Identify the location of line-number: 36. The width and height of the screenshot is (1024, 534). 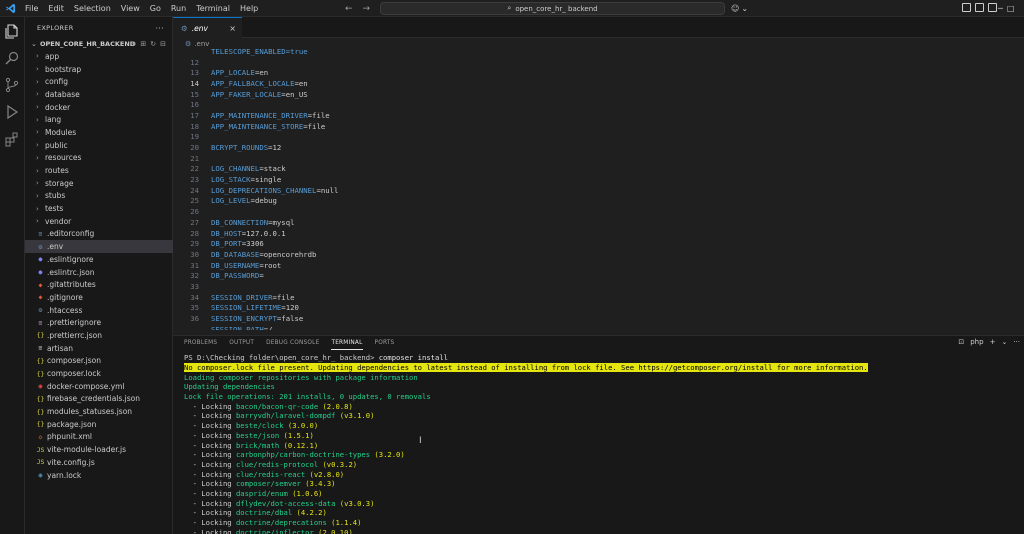
(194, 319).